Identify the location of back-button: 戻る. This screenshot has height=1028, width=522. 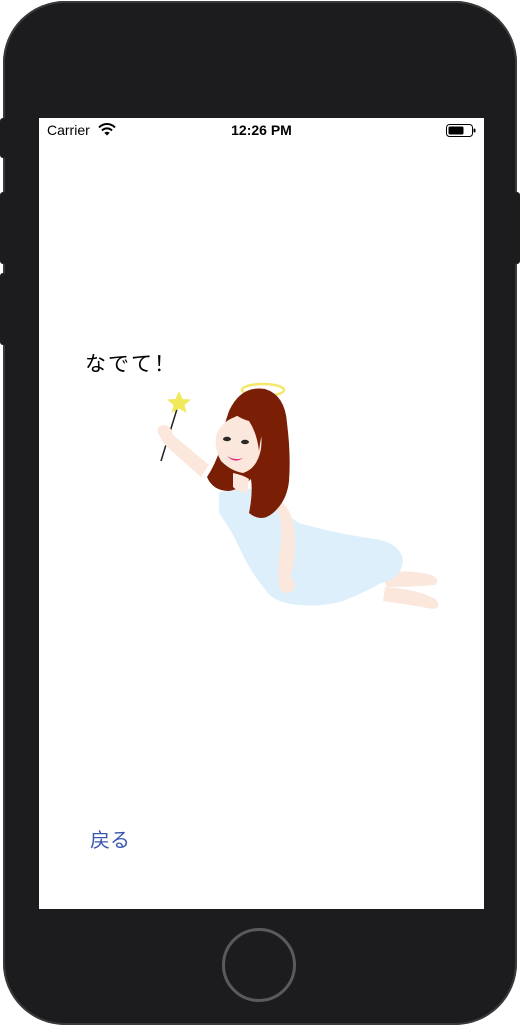
(110, 838).